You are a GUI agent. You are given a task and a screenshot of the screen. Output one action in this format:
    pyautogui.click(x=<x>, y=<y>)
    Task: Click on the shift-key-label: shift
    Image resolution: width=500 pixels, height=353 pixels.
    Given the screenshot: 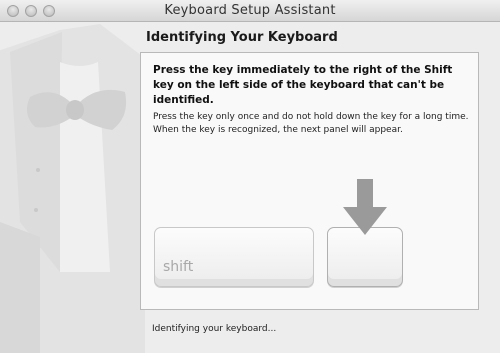 What is the action you would take?
    pyautogui.click(x=178, y=267)
    